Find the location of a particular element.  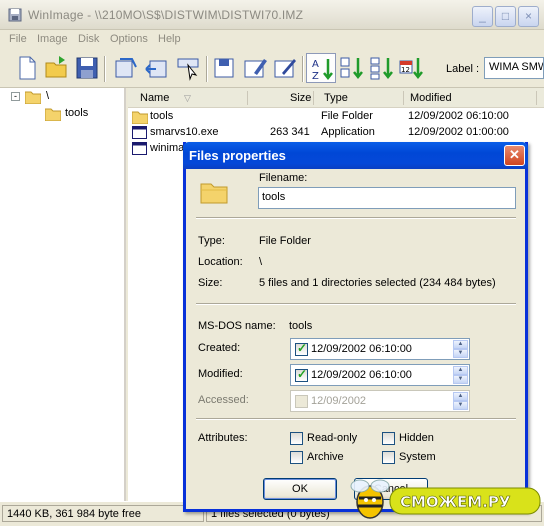

column-modified: Modified is located at coordinates (431, 98).